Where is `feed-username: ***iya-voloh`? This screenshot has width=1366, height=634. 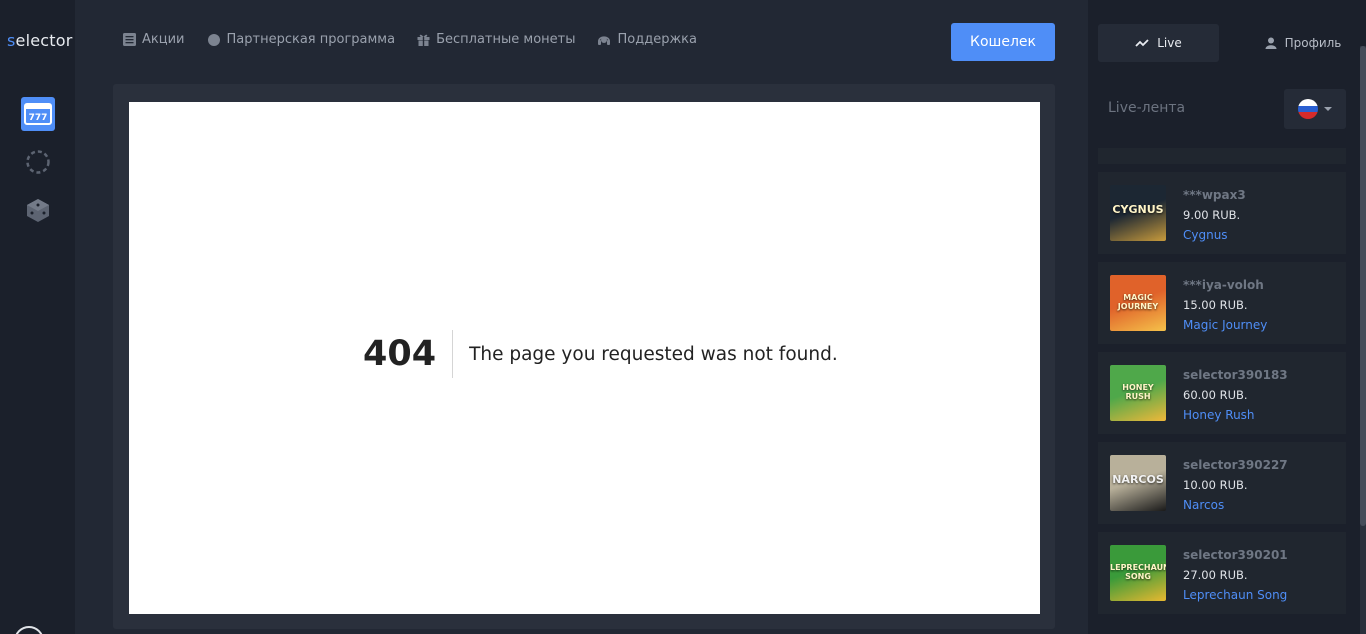
feed-username: ***iya-voloh is located at coordinates (1223, 285).